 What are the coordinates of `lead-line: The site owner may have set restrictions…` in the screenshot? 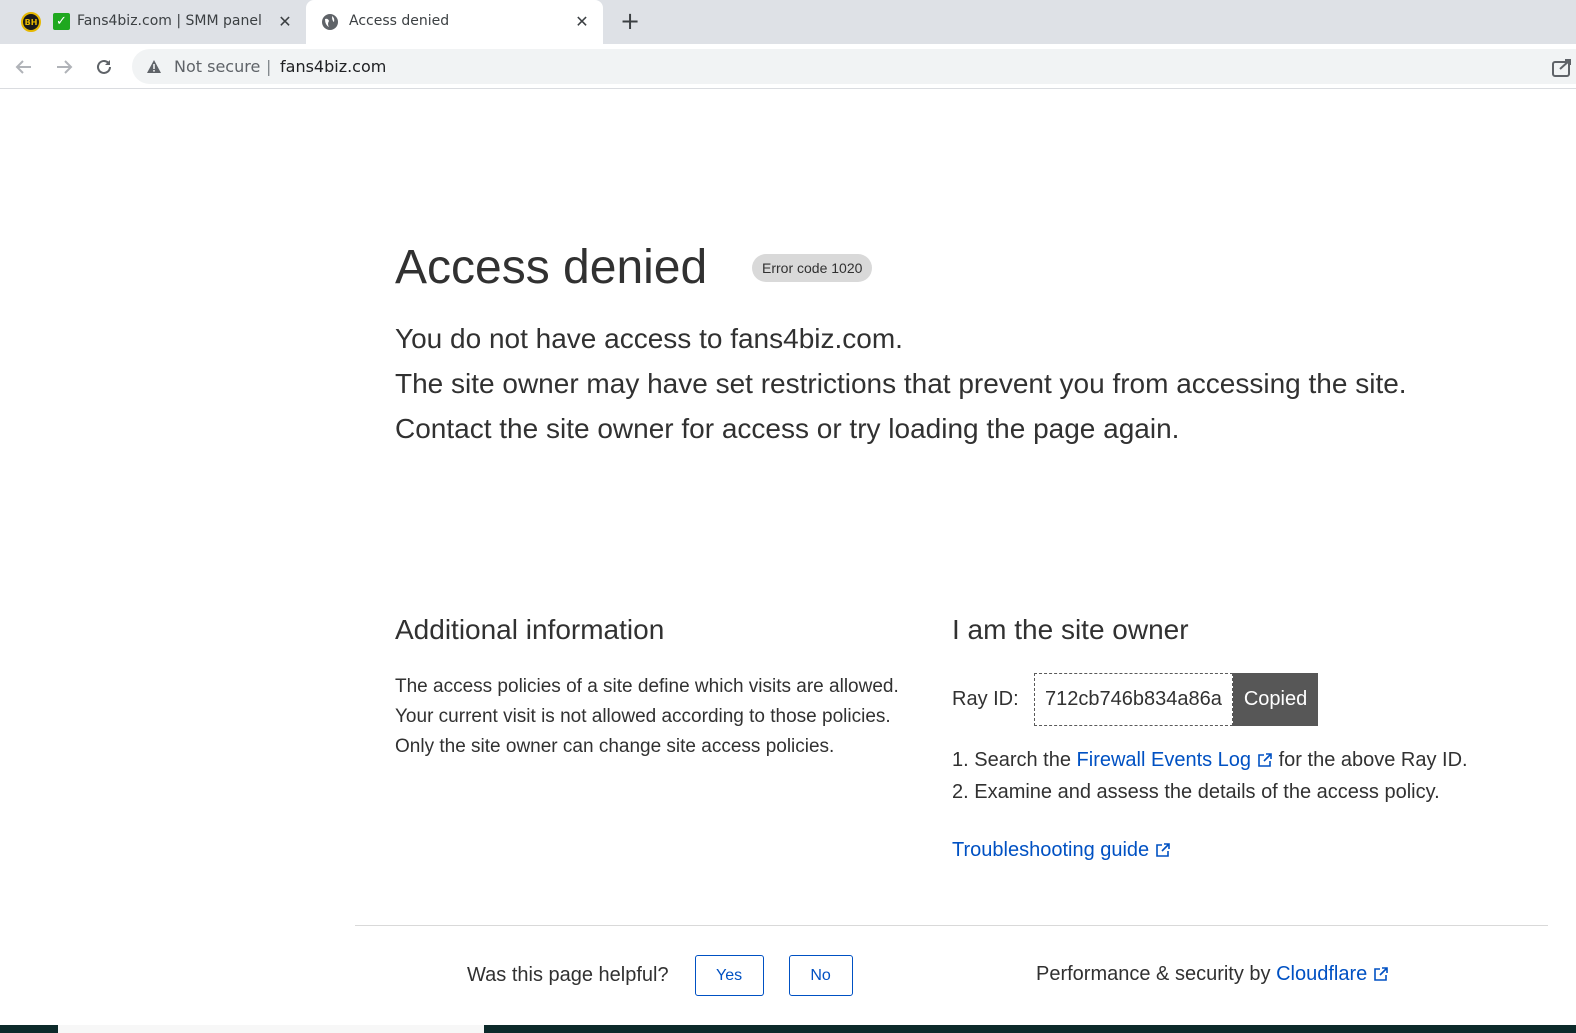 It's located at (901, 383).